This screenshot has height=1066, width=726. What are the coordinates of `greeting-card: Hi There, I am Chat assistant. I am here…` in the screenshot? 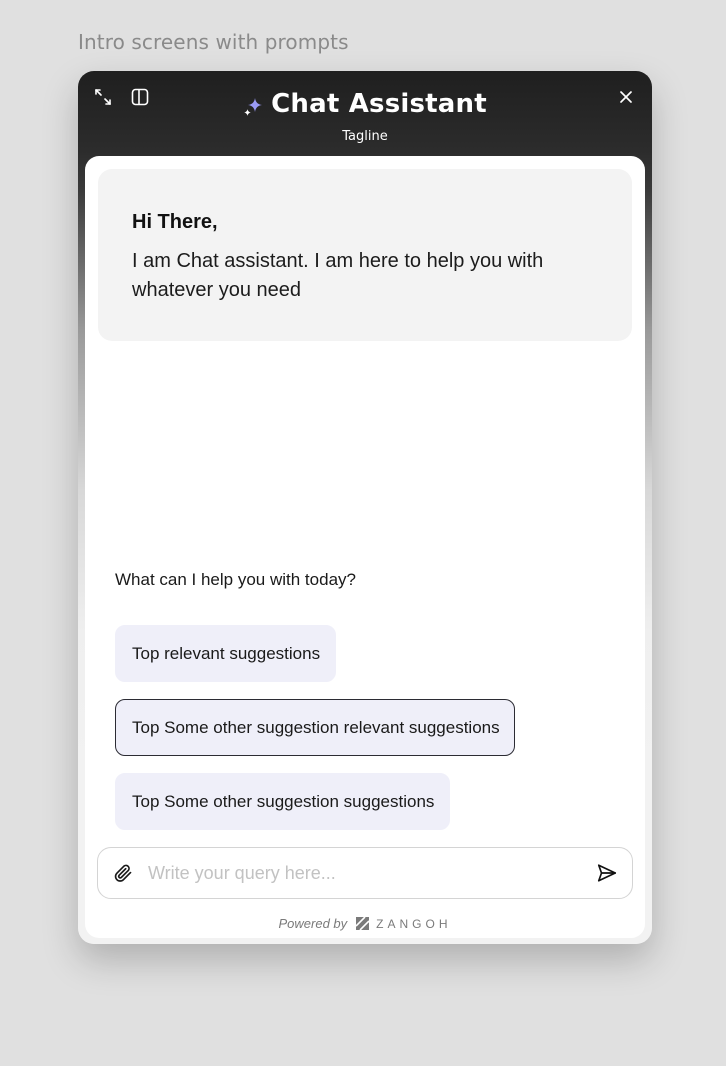 It's located at (365, 255).